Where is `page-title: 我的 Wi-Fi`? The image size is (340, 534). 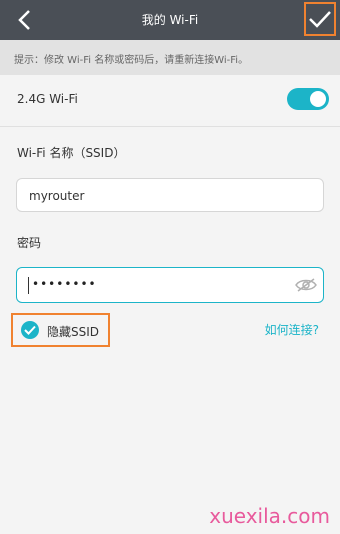 page-title: 我的 Wi-Fi is located at coordinates (170, 20).